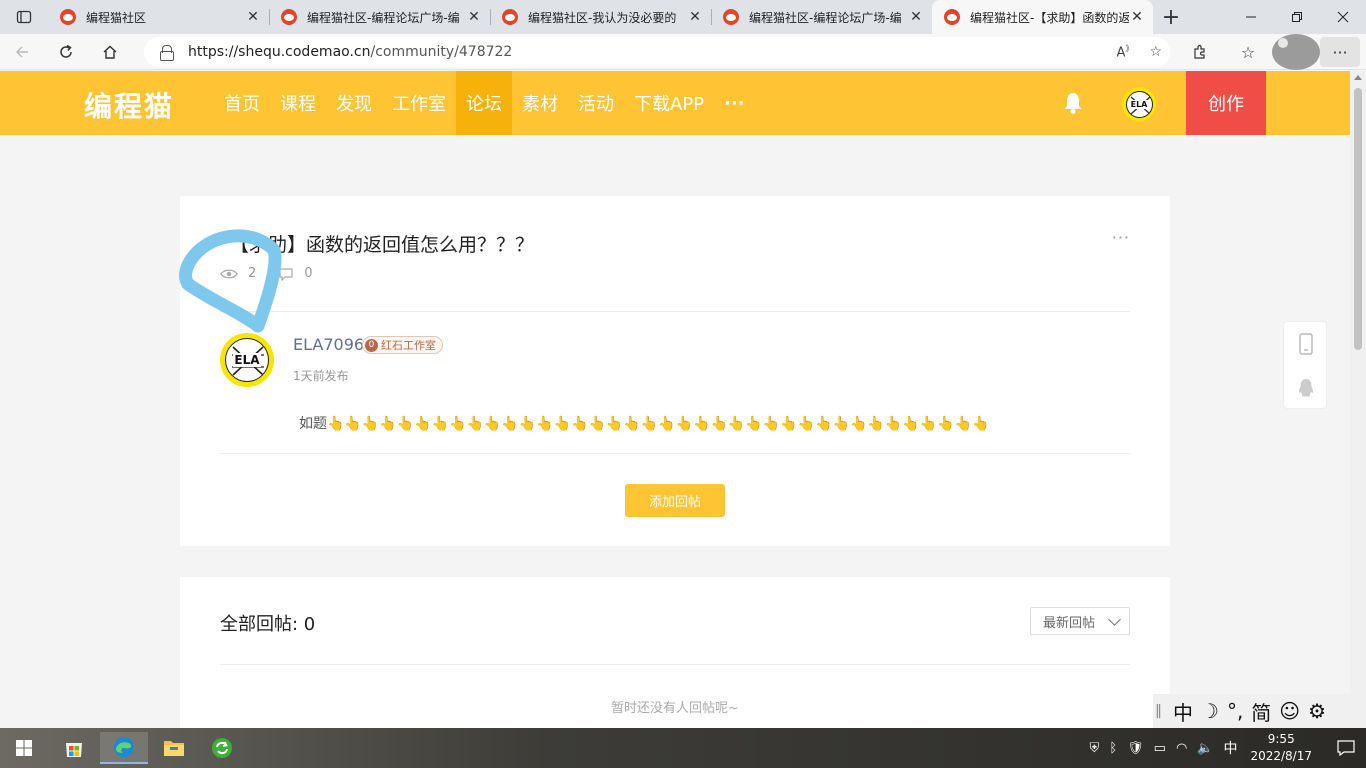 Image resolution: width=1366 pixels, height=768 pixels. What do you see at coordinates (1113, 748) in the screenshot?
I see `bluetooth-icon: ᛒ` at bounding box center [1113, 748].